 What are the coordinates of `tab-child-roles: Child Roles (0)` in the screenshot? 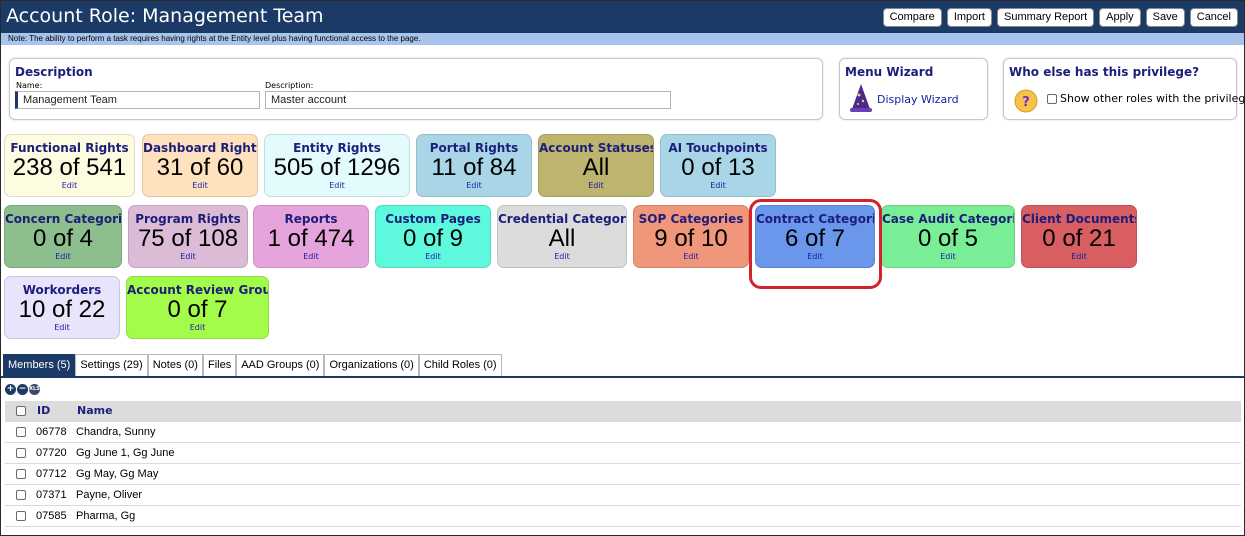 It's located at (460, 365).